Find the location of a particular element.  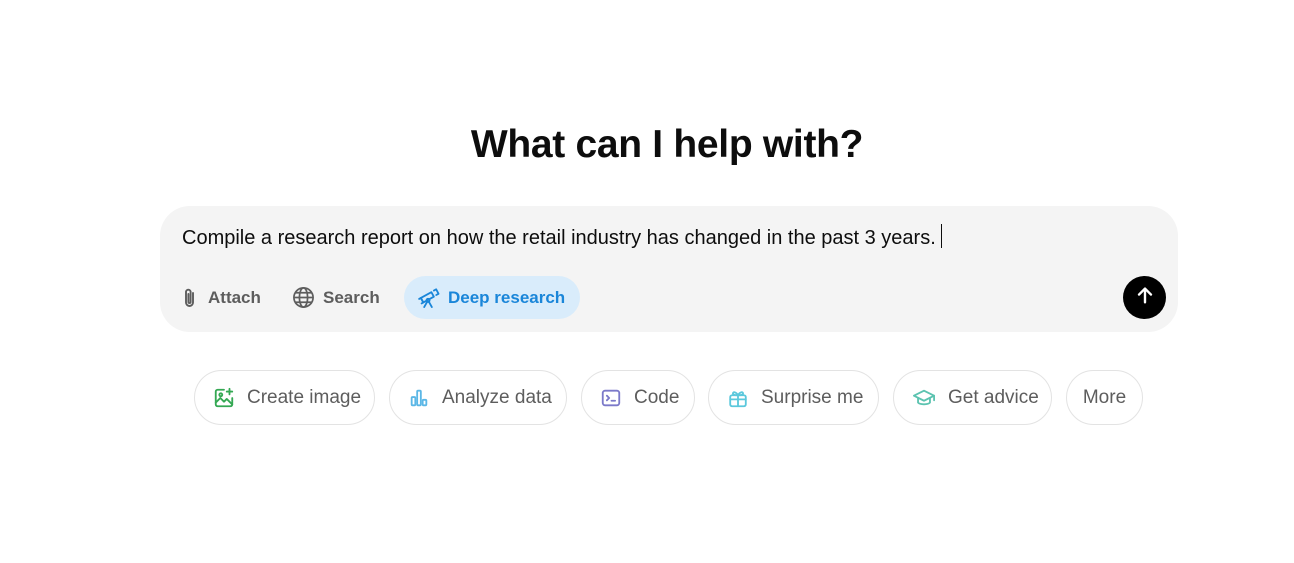

get-advice-label: Get advice is located at coordinates (993, 397).